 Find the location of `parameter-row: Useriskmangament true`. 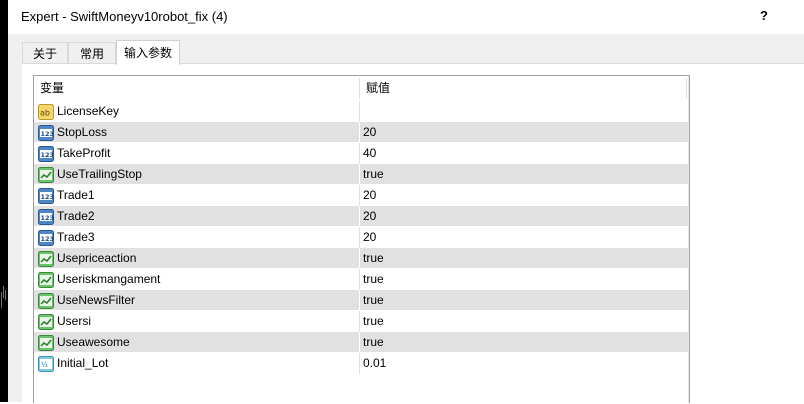

parameter-row: Useriskmangament true is located at coordinates (361, 279).